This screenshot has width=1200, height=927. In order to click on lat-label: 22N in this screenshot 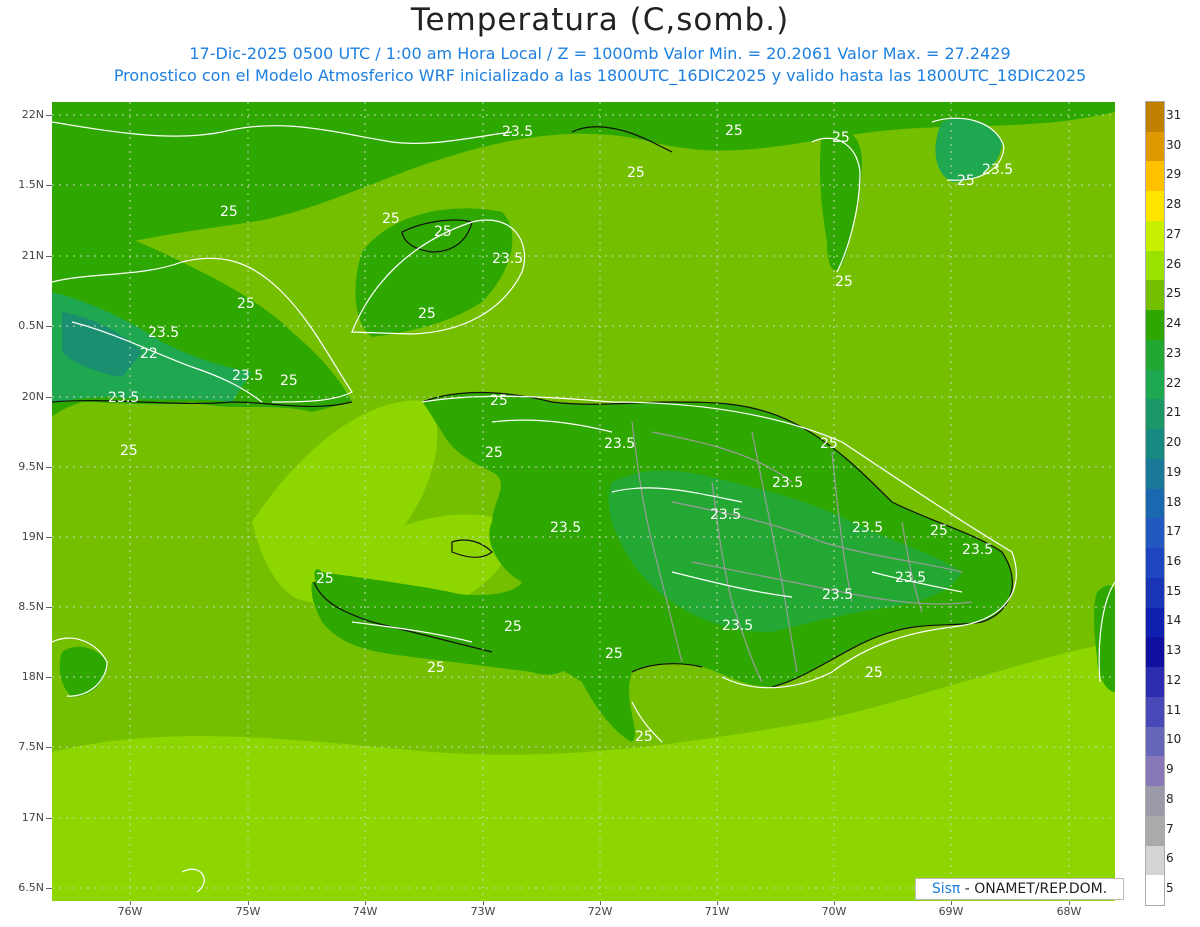, I will do `click(32, 114)`.